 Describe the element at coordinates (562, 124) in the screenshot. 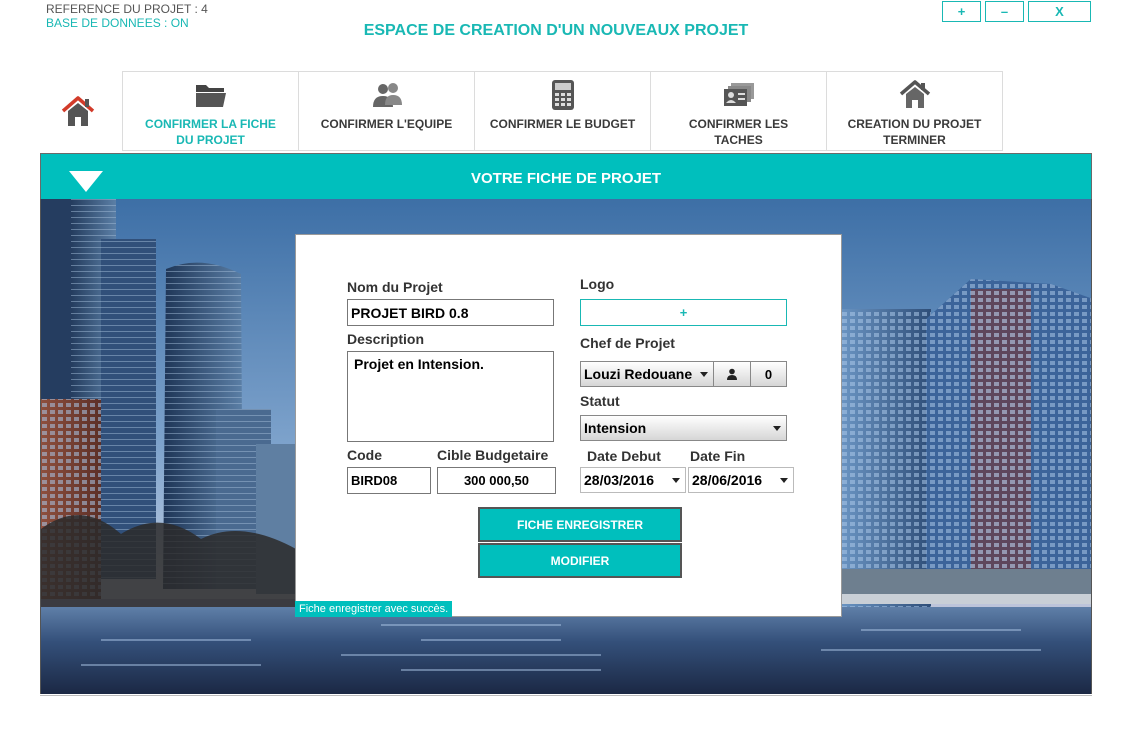

I see `tab-label: CONFIRMER LE BUDGET` at that location.